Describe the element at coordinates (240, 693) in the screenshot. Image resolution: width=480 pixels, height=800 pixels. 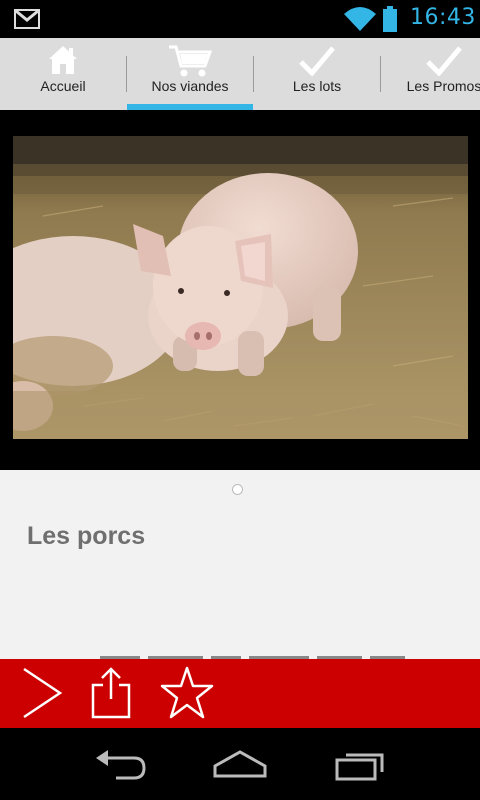
I see `action-bar` at that location.